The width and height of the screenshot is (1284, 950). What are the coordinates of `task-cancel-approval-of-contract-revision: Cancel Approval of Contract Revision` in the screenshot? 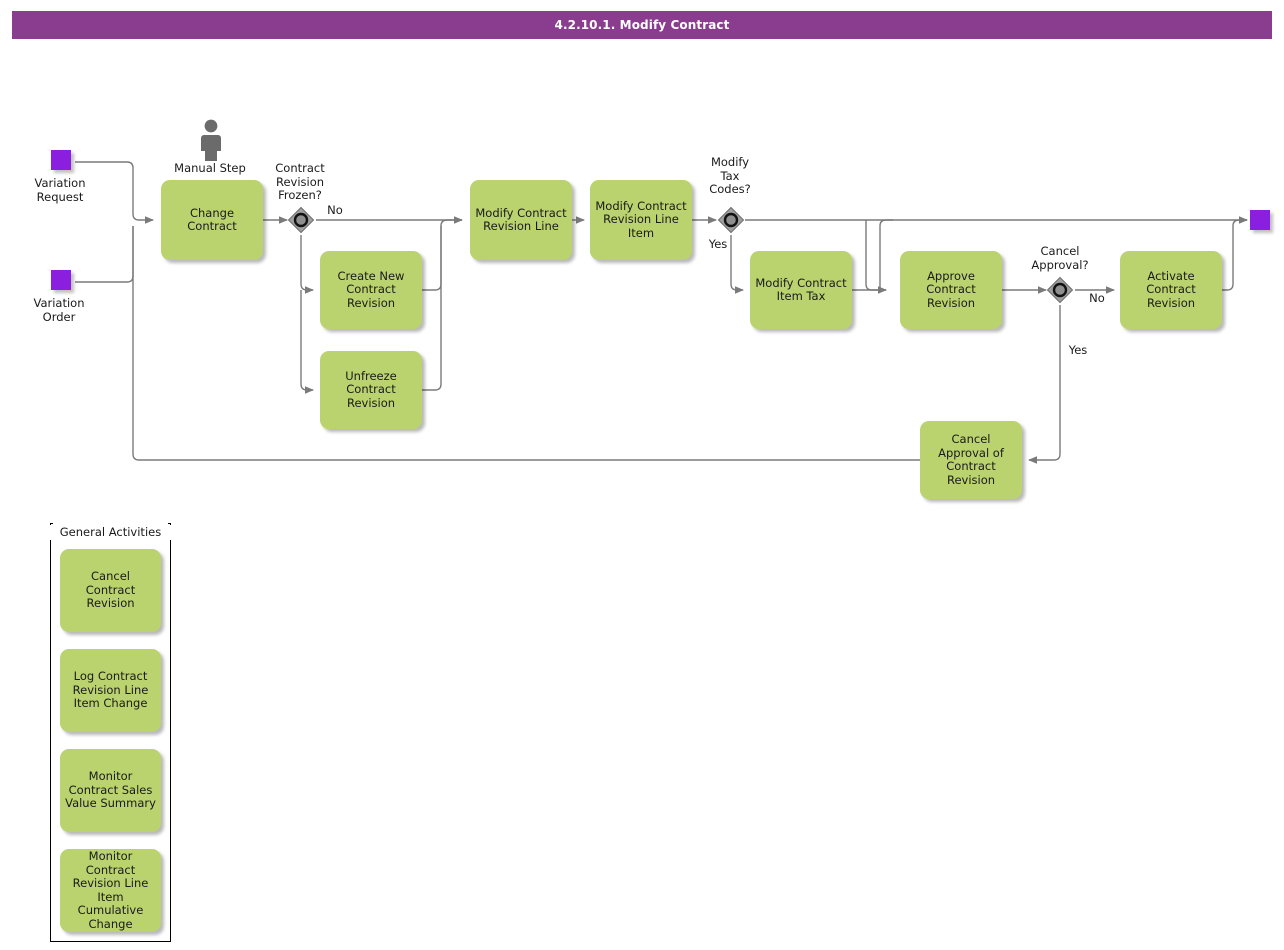 It's located at (971, 460).